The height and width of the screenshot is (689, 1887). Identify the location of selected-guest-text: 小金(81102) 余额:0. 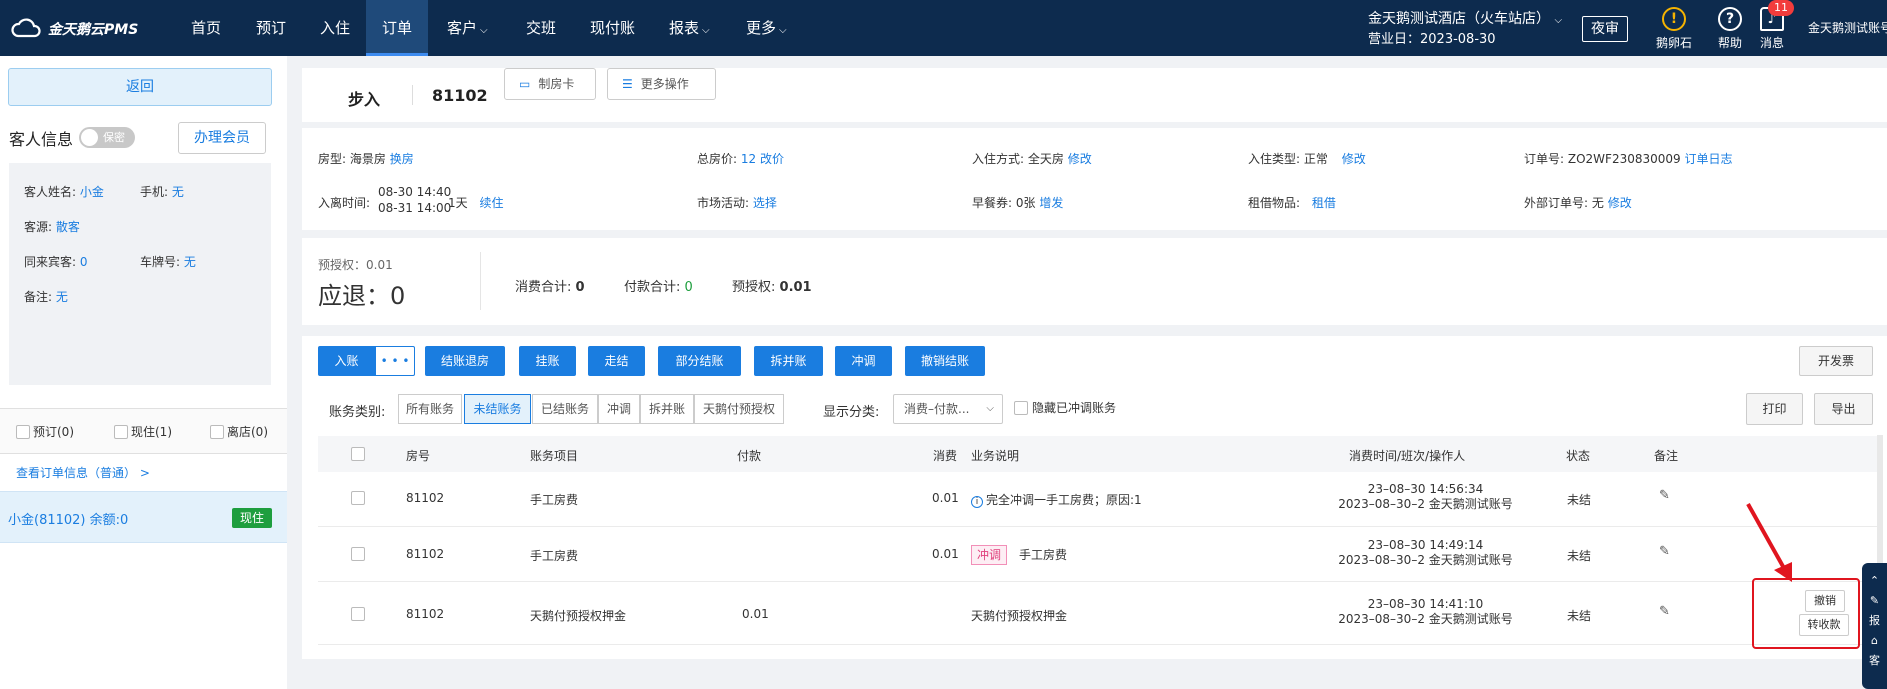
(68, 520).